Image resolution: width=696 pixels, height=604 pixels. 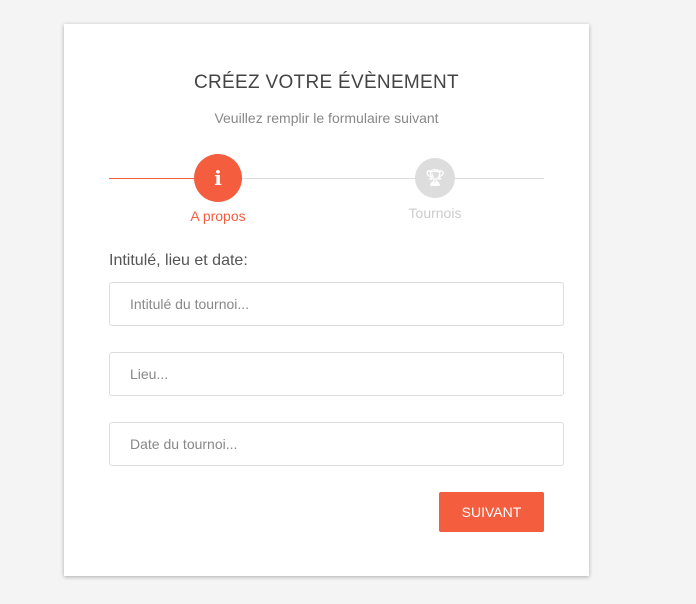 I want to click on info-icon: i, so click(x=218, y=178).